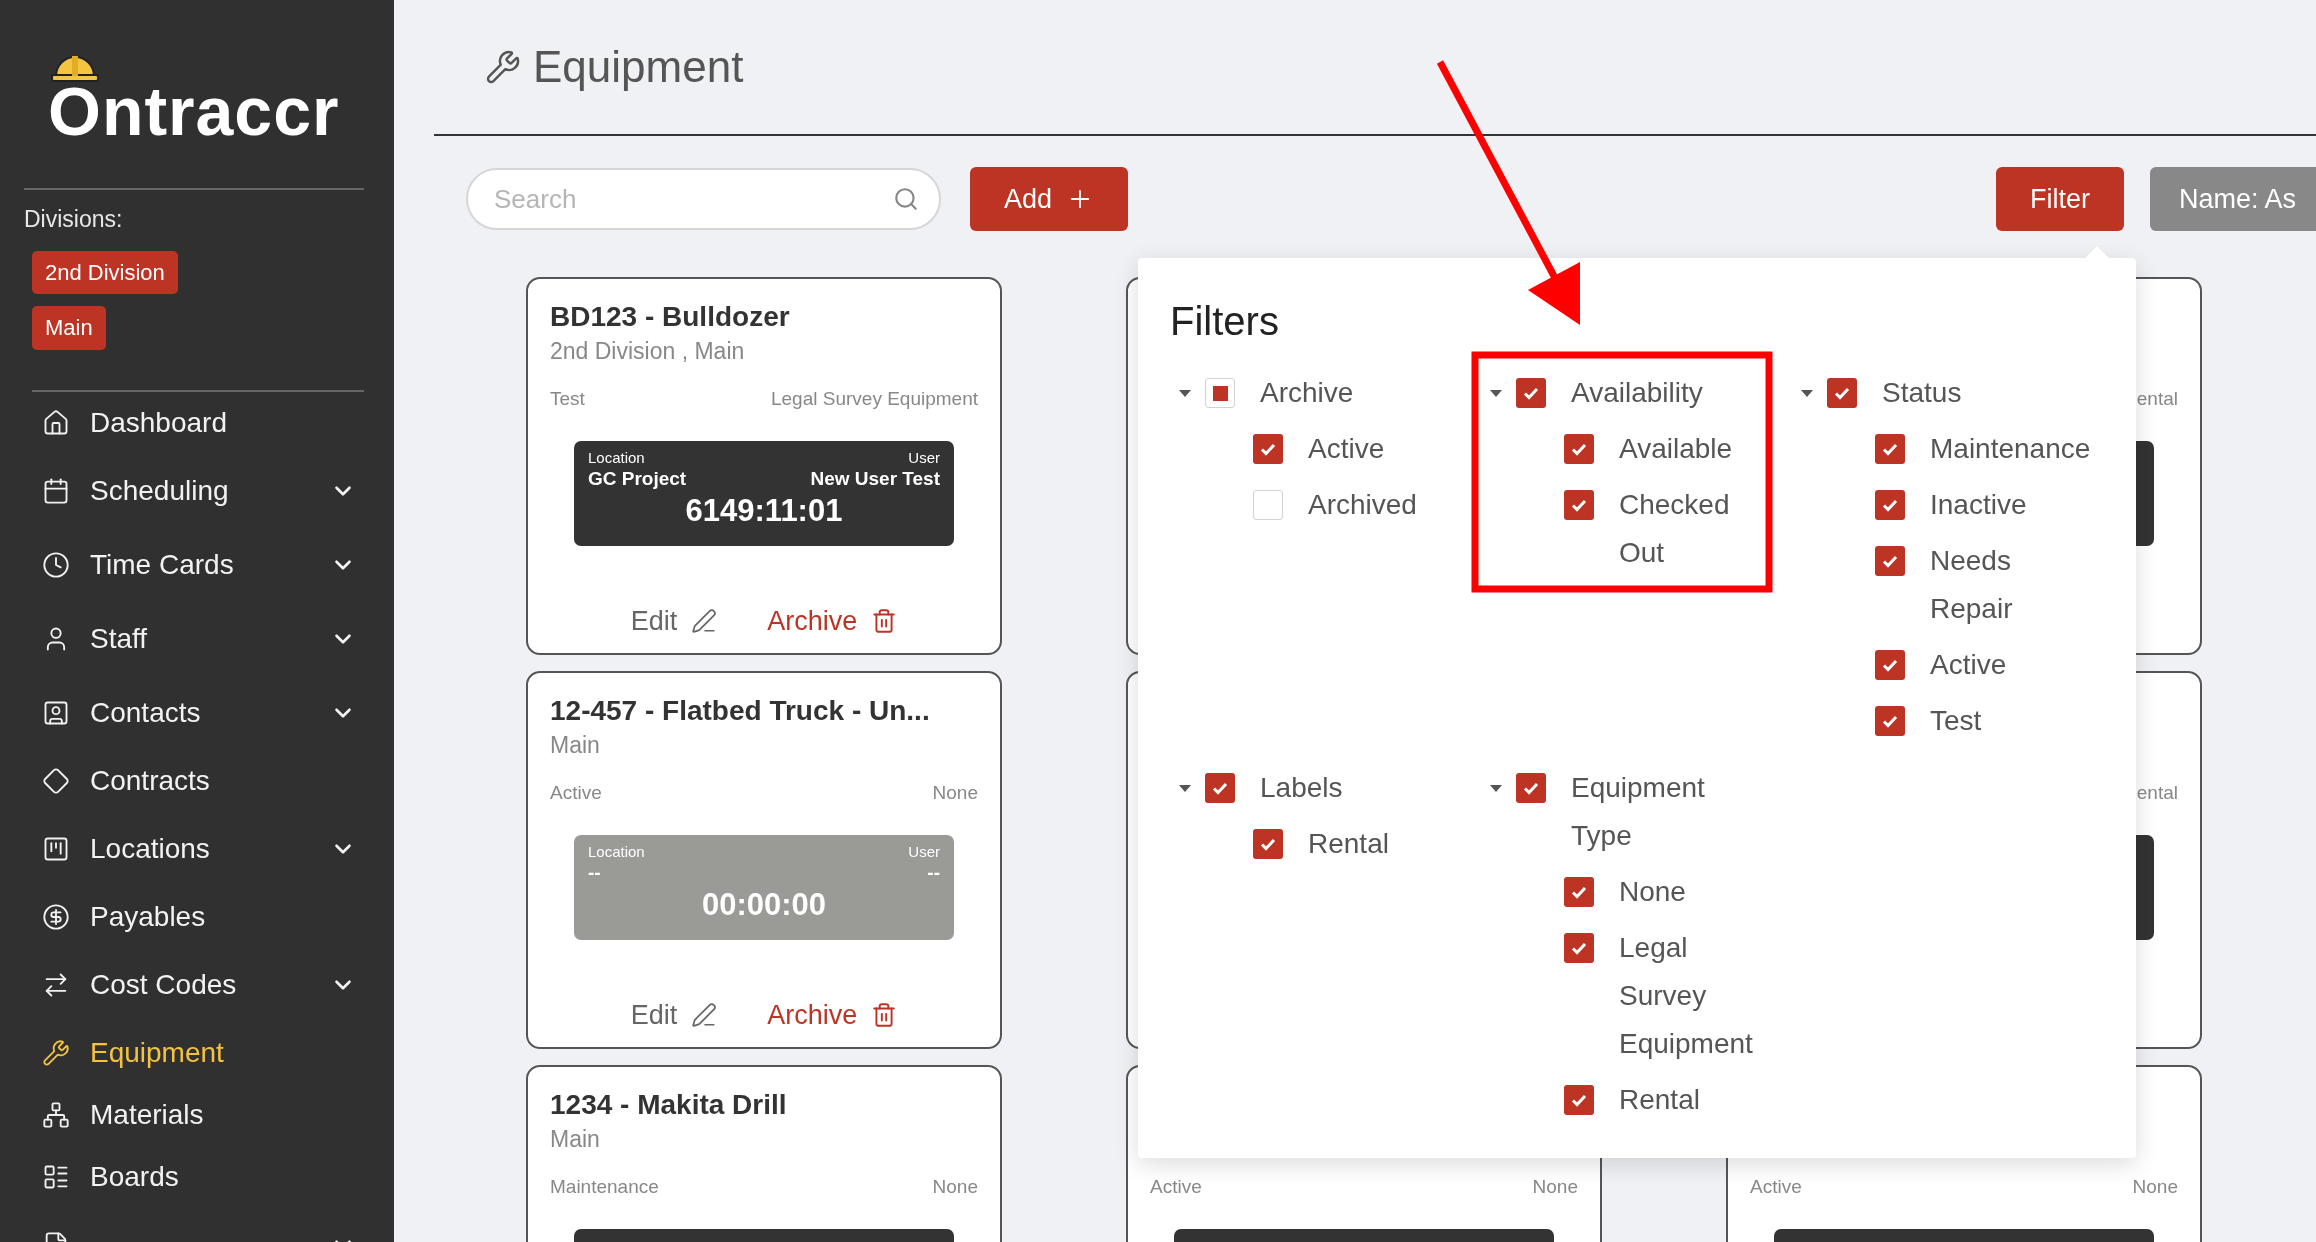  I want to click on nav-item: Staff, so click(194, 638).